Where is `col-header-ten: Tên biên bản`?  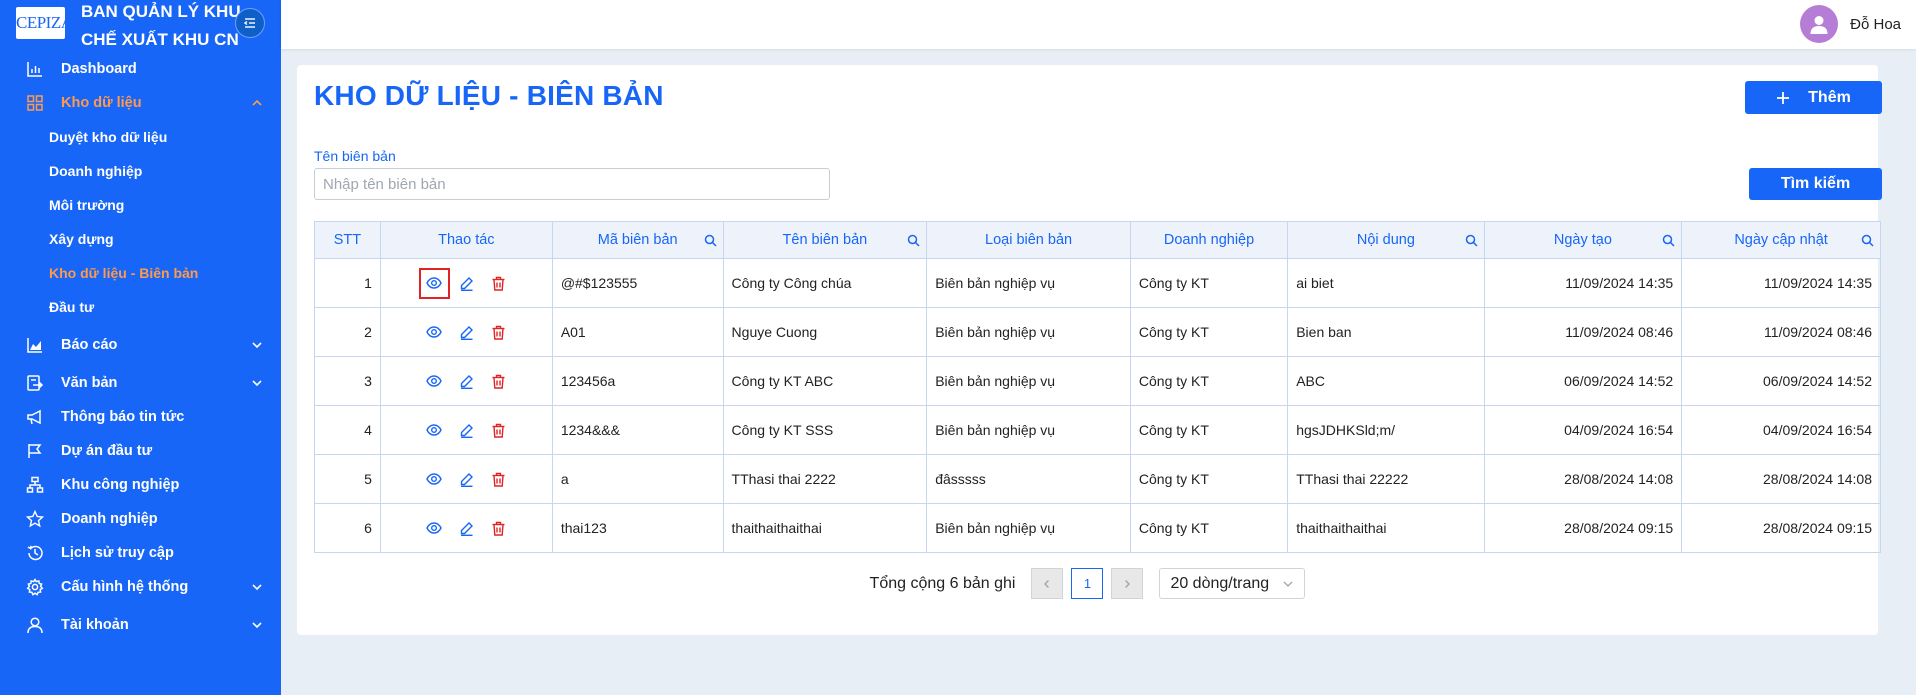 col-header-ten: Tên biên bản is located at coordinates (825, 240).